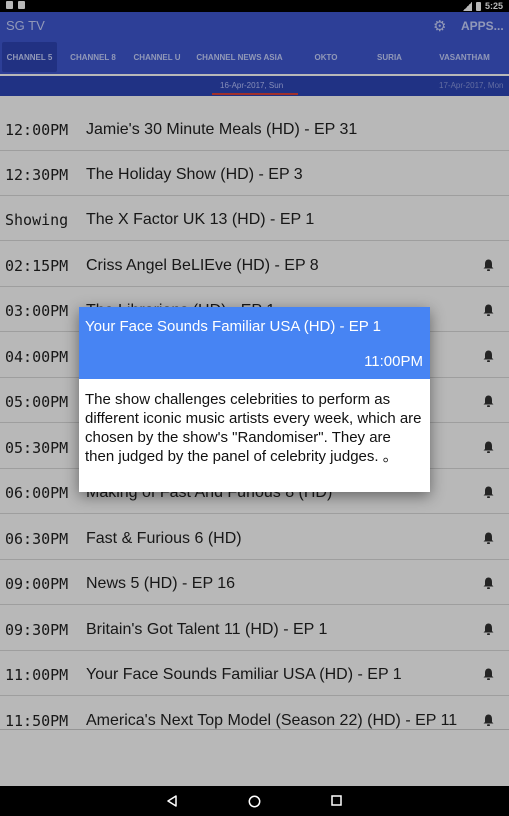  What do you see at coordinates (172, 801) in the screenshot?
I see `back-icon` at bounding box center [172, 801].